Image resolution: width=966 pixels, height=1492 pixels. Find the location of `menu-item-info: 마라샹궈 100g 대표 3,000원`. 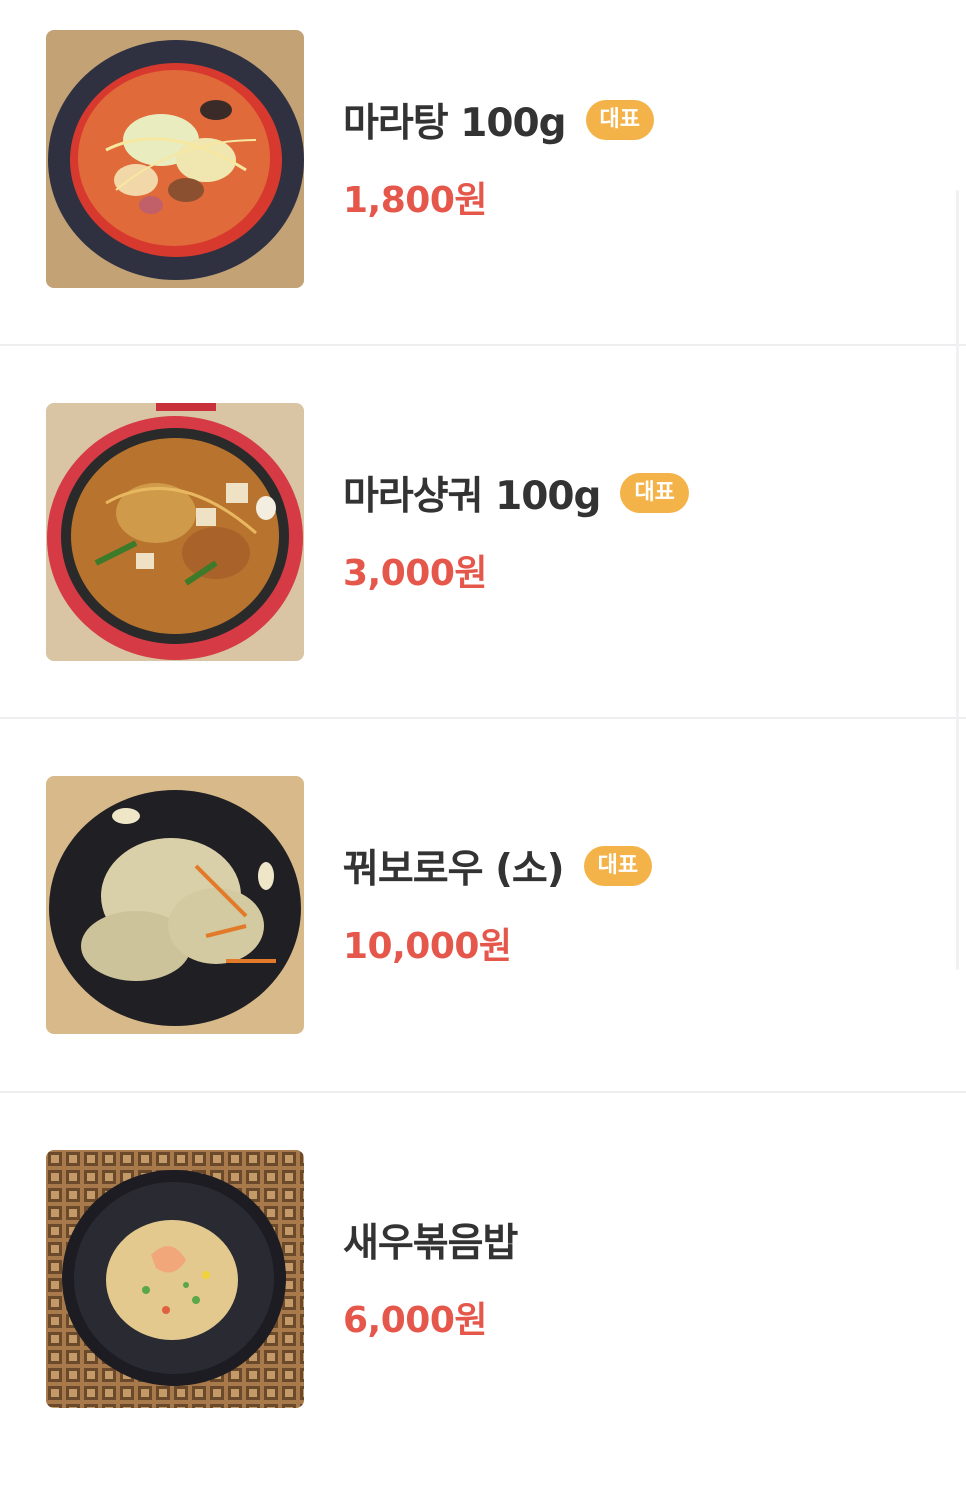

menu-item-info: 마라샹궈 100g 대표 3,000원 is located at coordinates (516, 532).